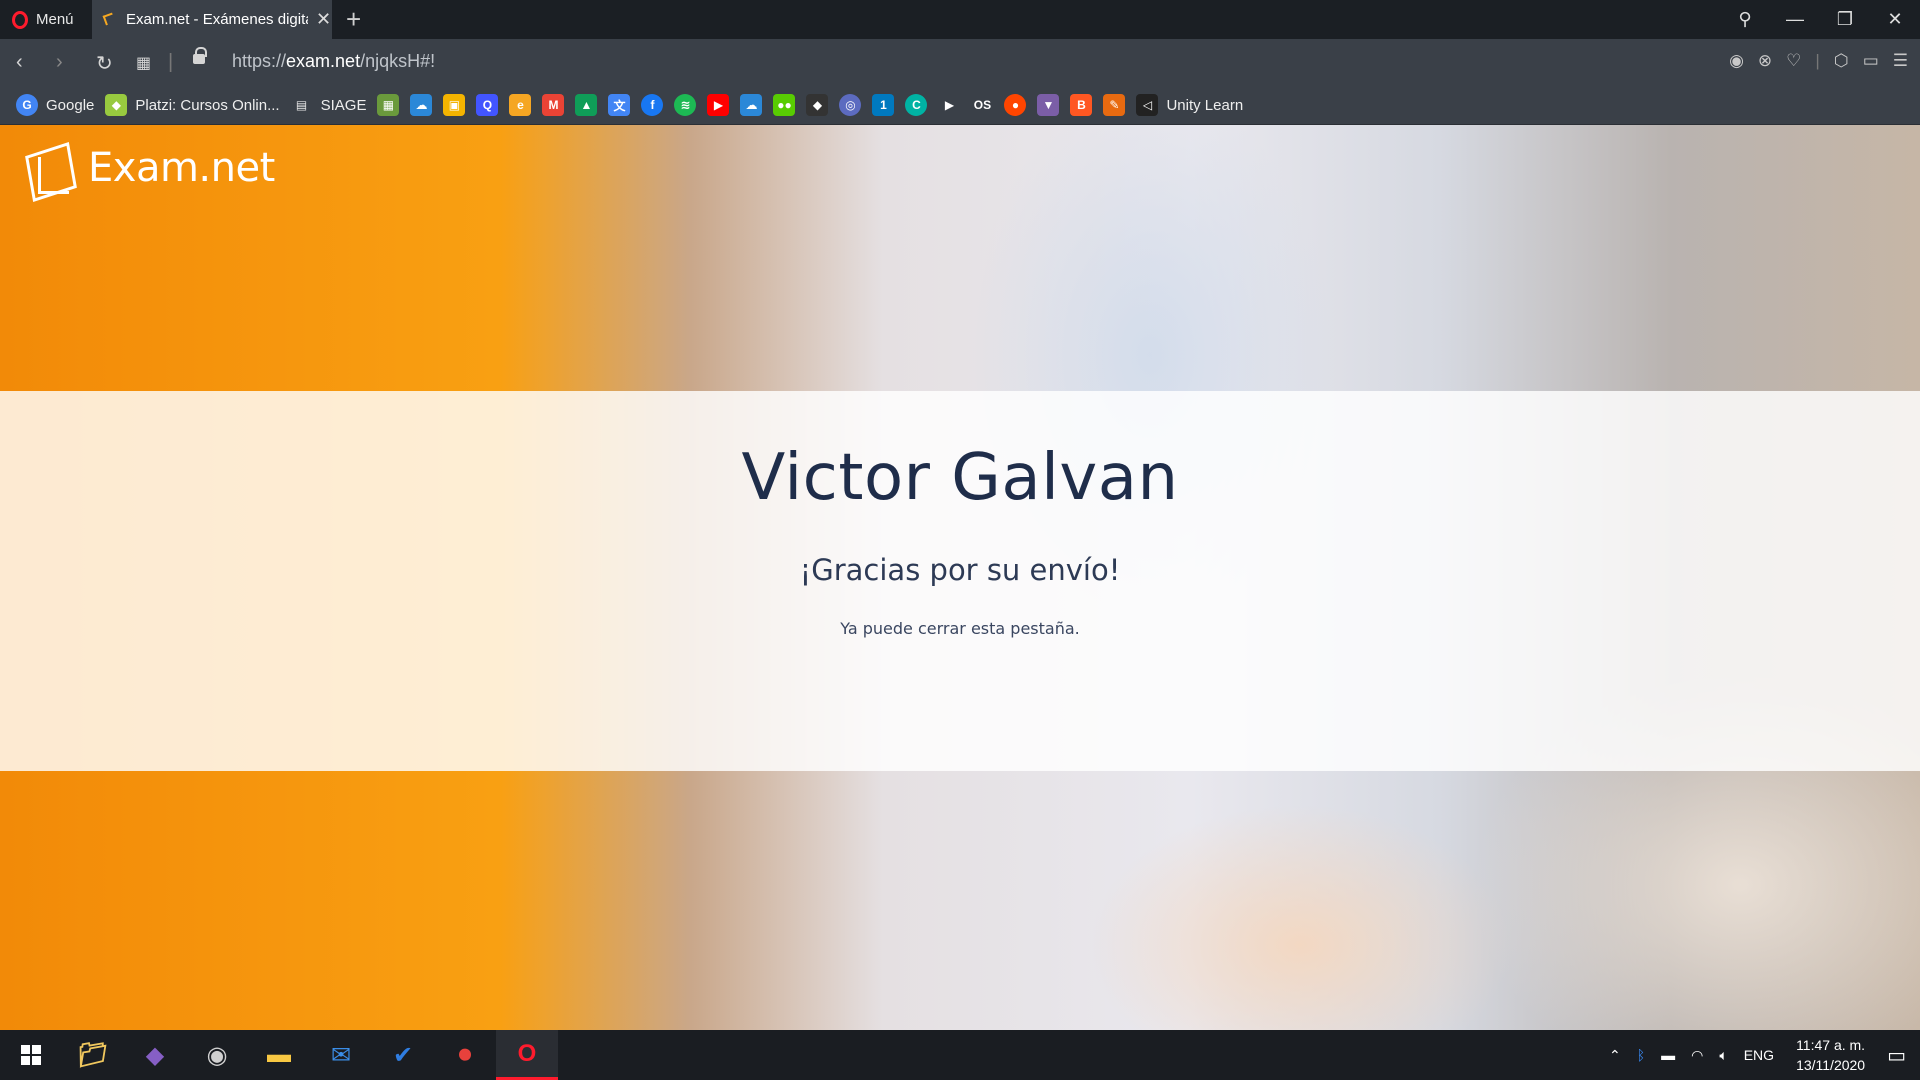  I want to click on bookmark-facebook: f, so click(652, 105).